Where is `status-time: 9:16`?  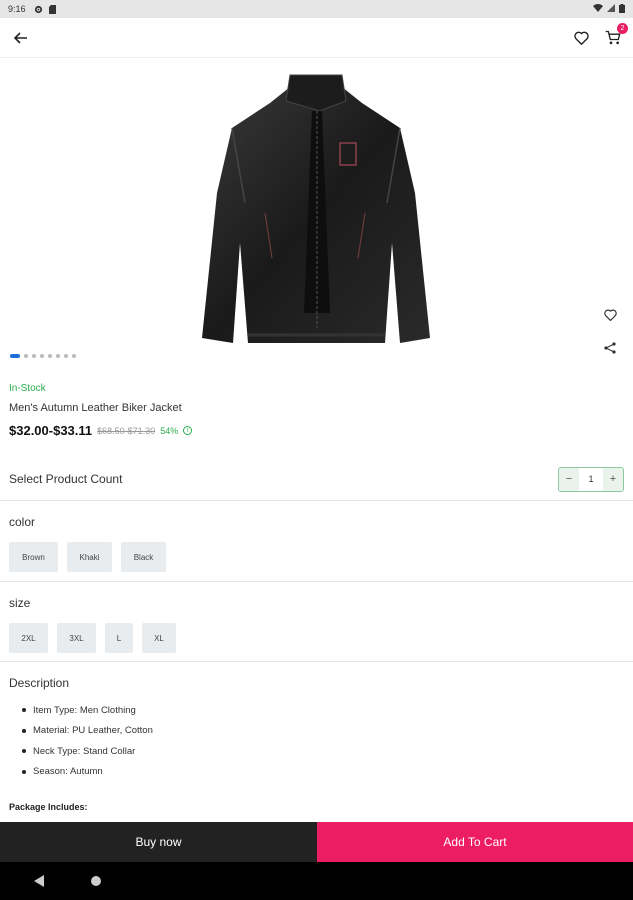 status-time: 9:16 is located at coordinates (17, 9).